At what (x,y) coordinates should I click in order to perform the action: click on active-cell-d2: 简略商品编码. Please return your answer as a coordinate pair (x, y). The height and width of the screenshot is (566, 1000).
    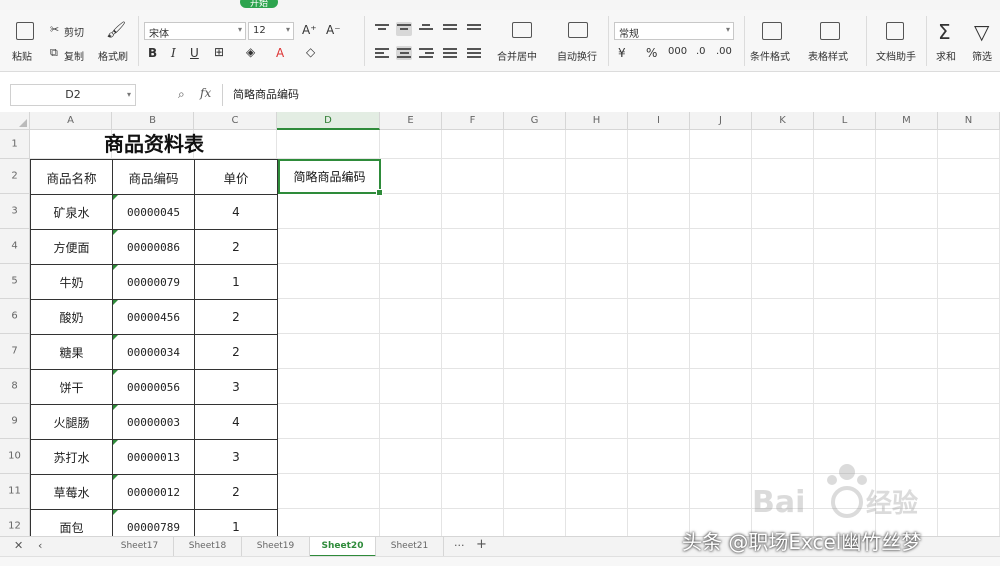
    Looking at the image, I should click on (330, 177).